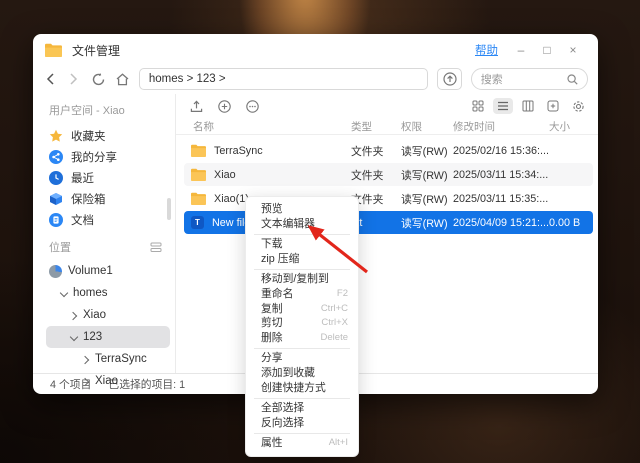  What do you see at coordinates (94, 157) in the screenshot?
I see `sidebar-item-label: 我的分享` at bounding box center [94, 157].